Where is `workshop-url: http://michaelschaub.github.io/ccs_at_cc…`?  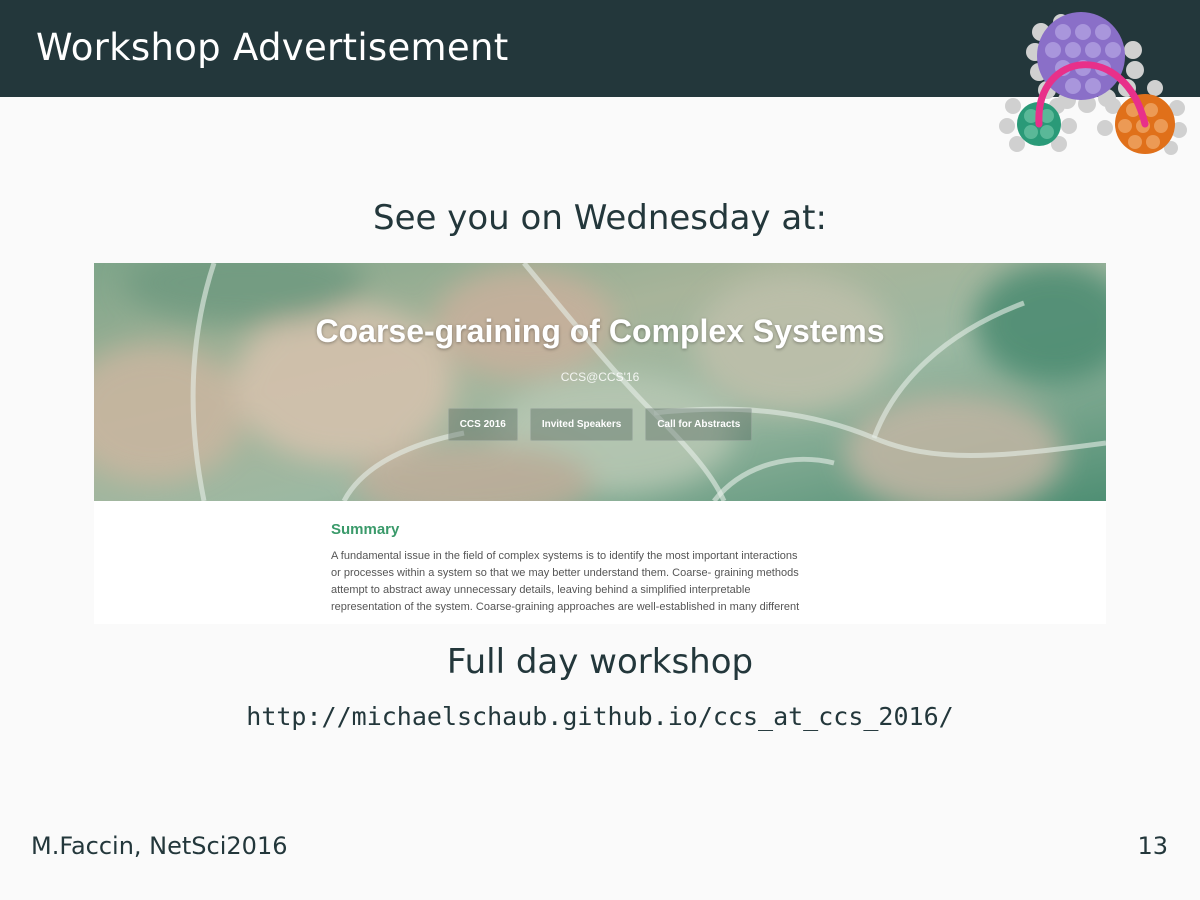
workshop-url: http://michaelschaub.github.io/ccs_at_cc… is located at coordinates (600, 716).